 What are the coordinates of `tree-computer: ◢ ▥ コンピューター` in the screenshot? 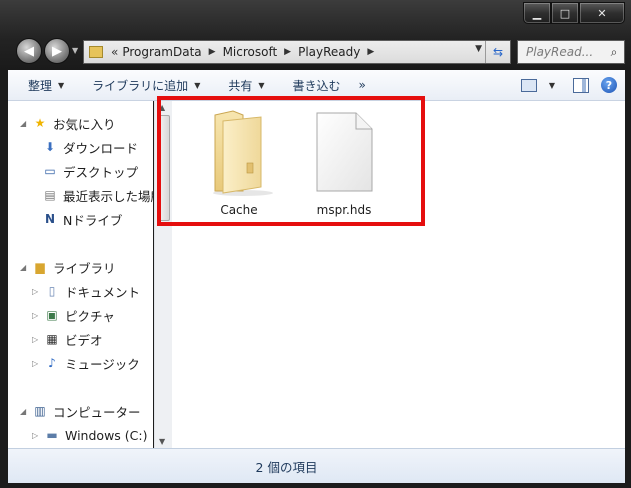 It's located at (80, 411).